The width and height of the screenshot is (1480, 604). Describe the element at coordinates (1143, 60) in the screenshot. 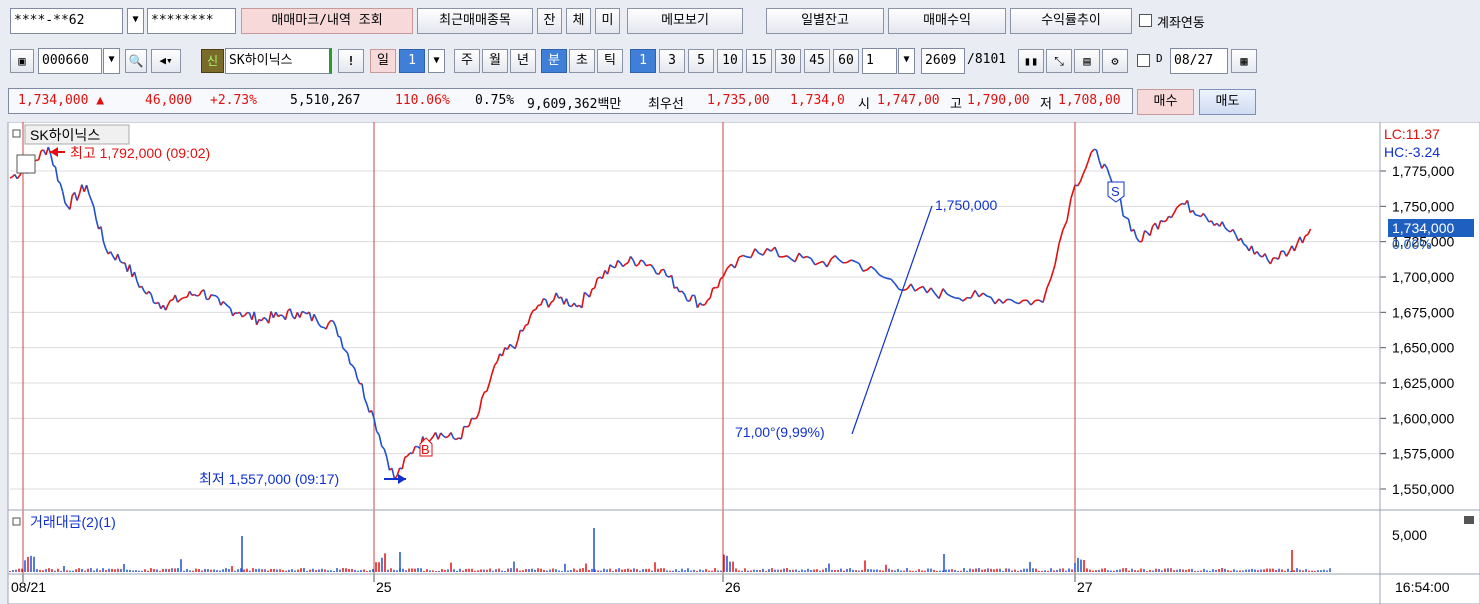

I see `date-checkbox` at that location.